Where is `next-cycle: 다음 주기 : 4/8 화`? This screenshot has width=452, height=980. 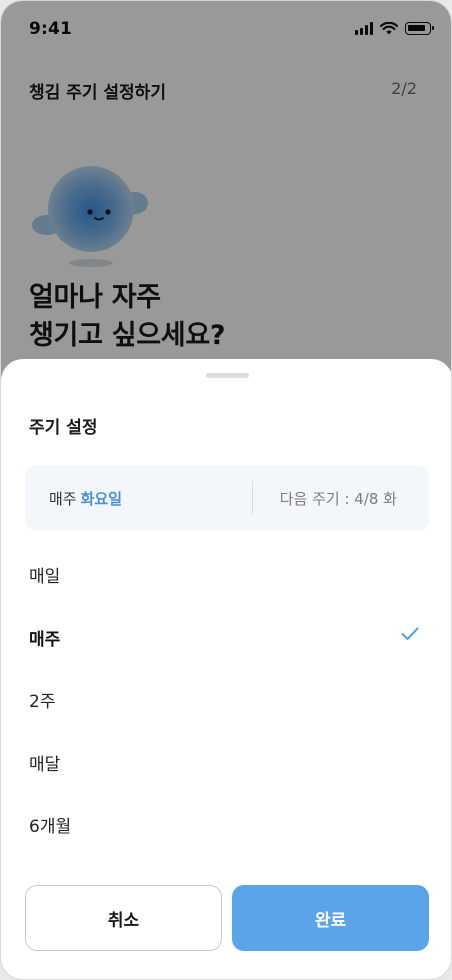
next-cycle: 다음 주기 : 4/8 화 is located at coordinates (338, 499).